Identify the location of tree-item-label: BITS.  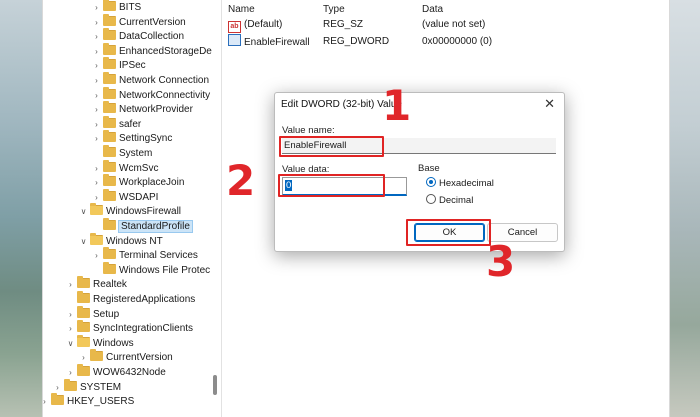
(130, 7).